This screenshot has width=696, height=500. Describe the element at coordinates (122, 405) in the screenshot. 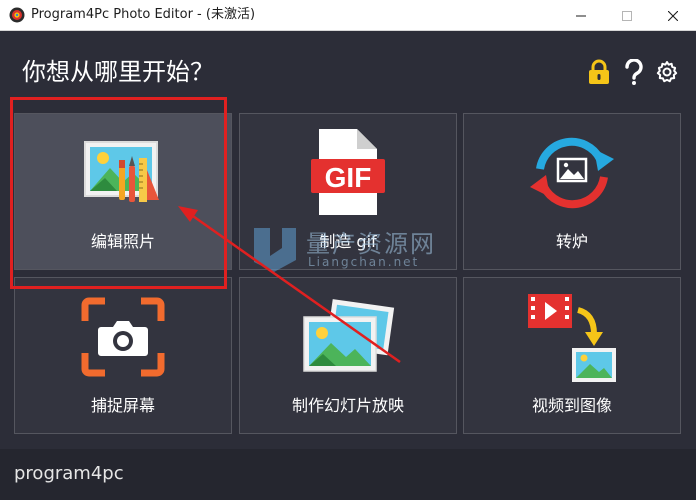

I see `tile-label: 捕捉屏幕` at that location.